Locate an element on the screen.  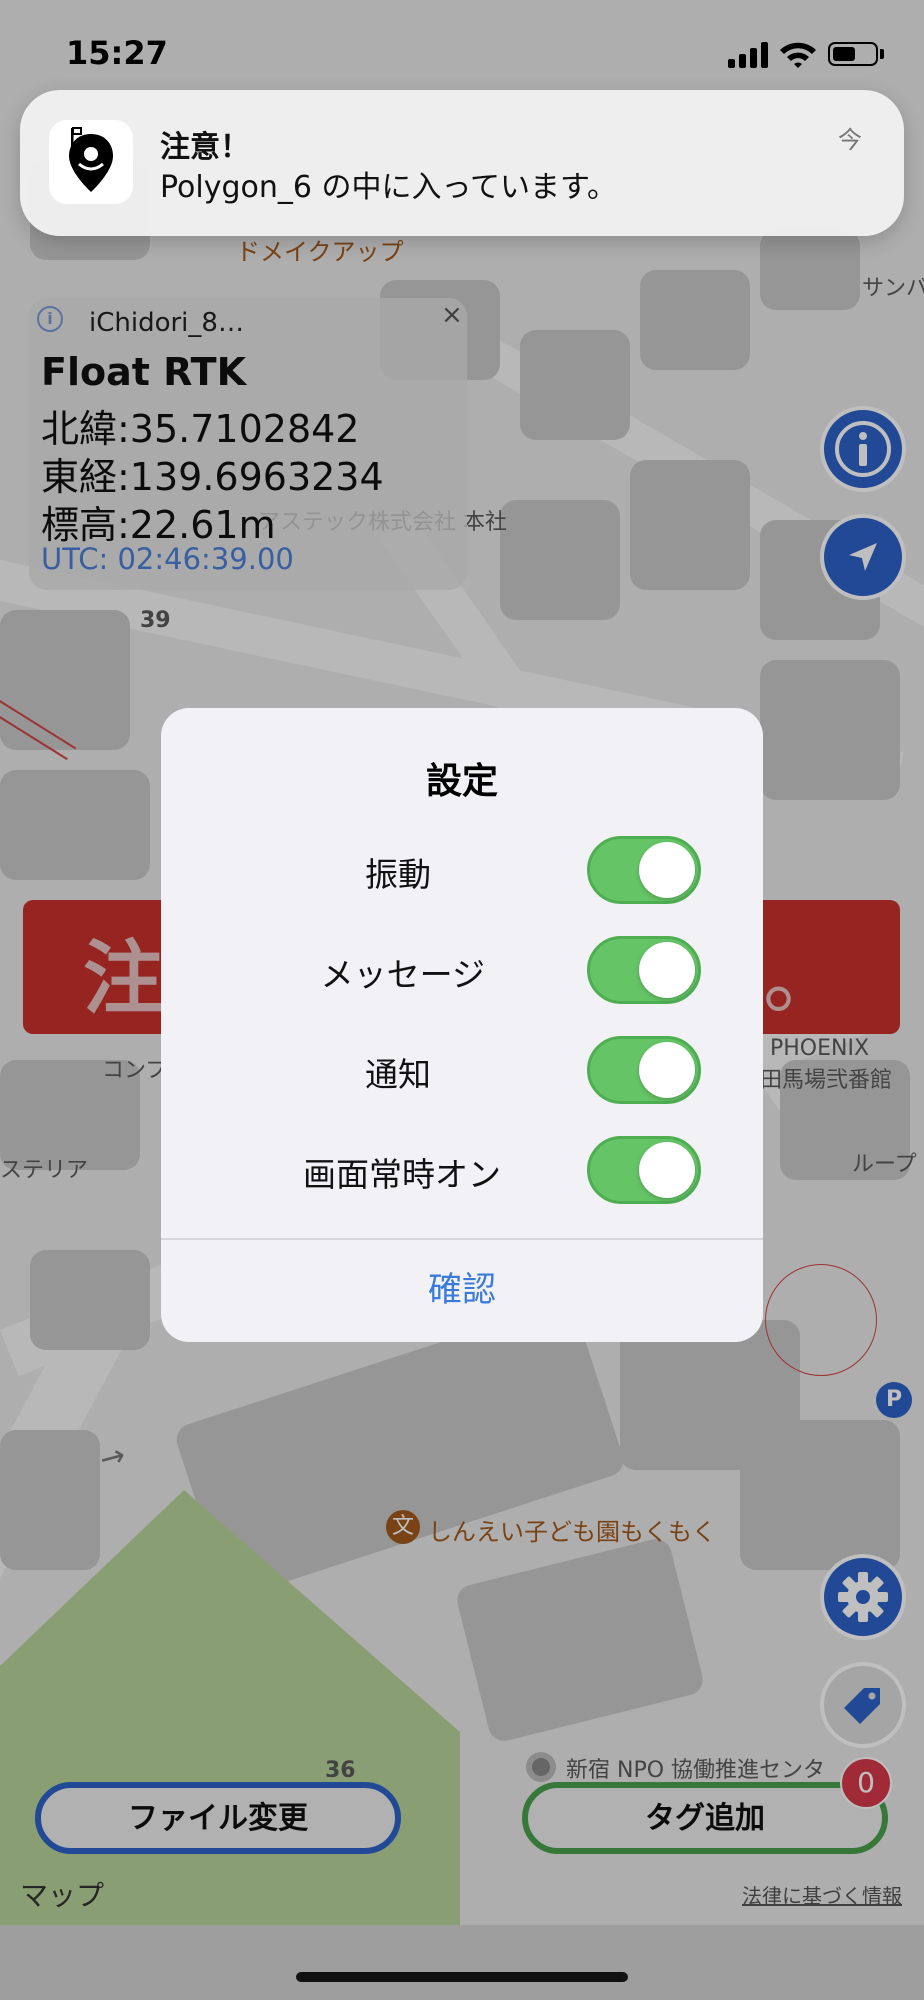
notification-toggle is located at coordinates (644, 1070).